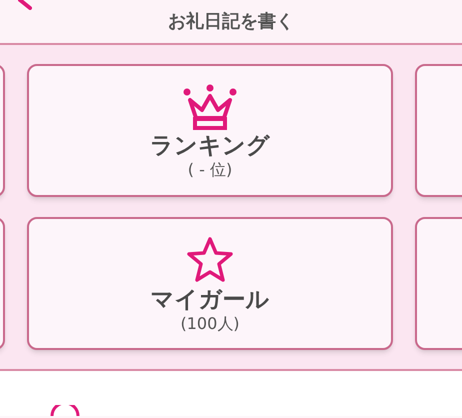 This screenshot has height=418, width=462. I want to click on star-icon, so click(210, 260).